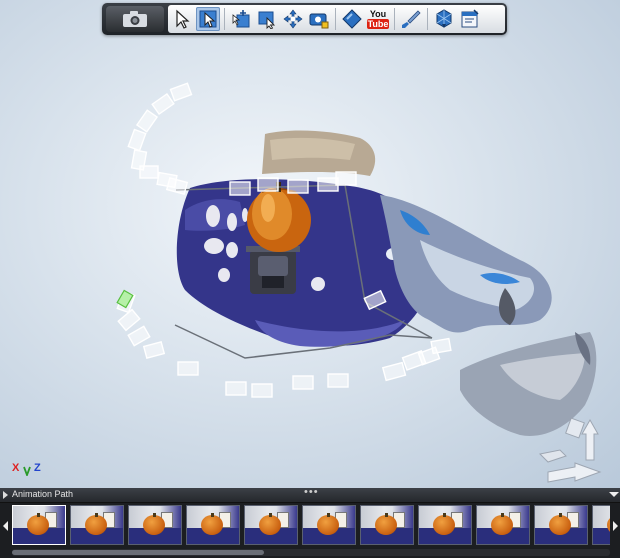 This screenshot has width=620, height=558. I want to click on collapse-triangle-icon, so click(5, 495).